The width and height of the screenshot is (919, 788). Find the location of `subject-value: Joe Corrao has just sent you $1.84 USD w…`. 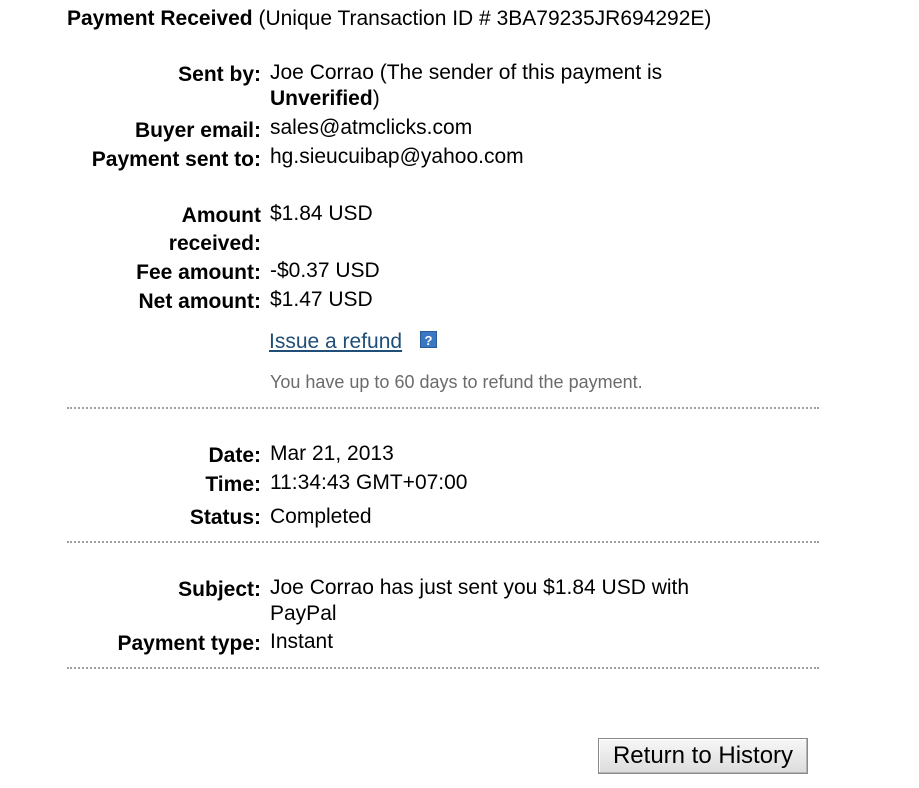

subject-value: Joe Corrao has just sent you $1.84 USD w… is located at coordinates (505, 601).